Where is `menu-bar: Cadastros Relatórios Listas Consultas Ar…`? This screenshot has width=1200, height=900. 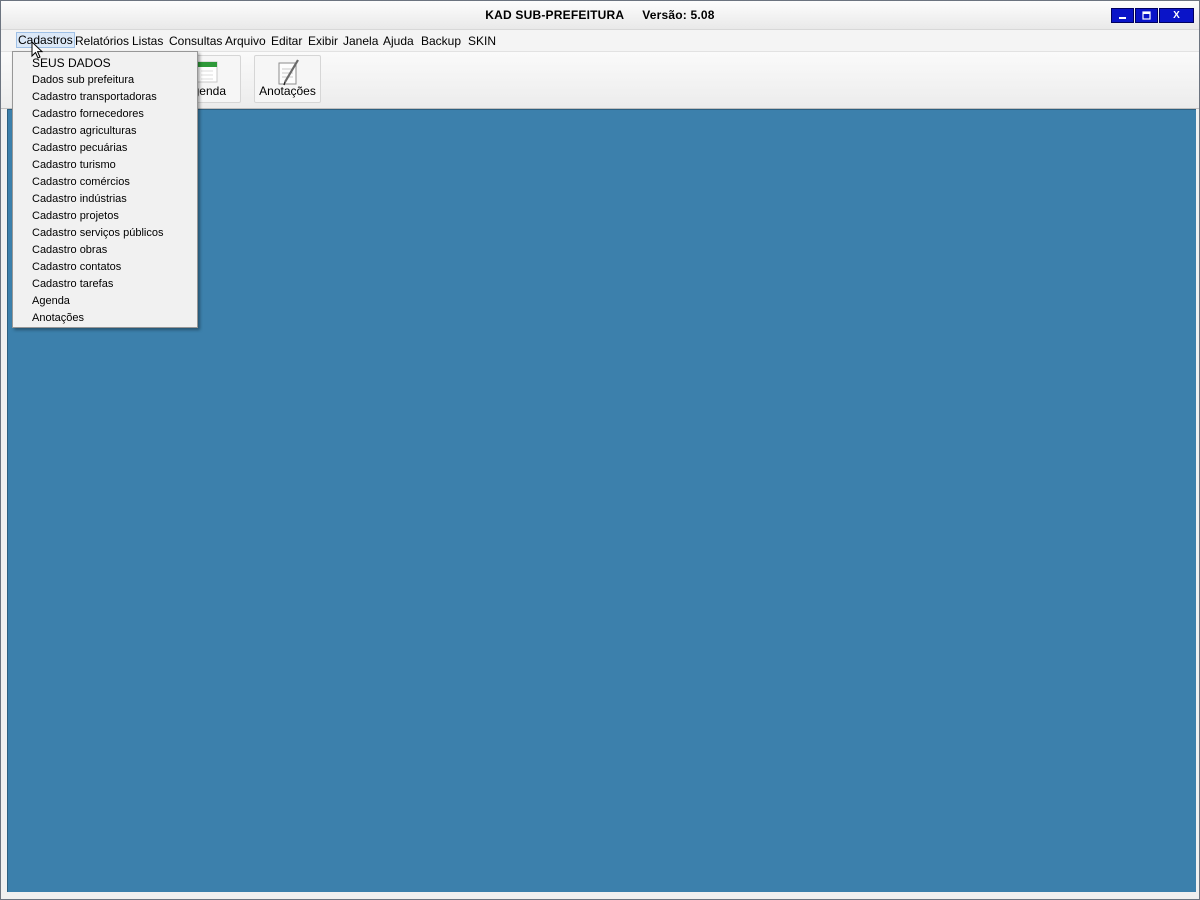
menu-bar: Cadastros Relatórios Listas Consultas Ar… is located at coordinates (600, 41).